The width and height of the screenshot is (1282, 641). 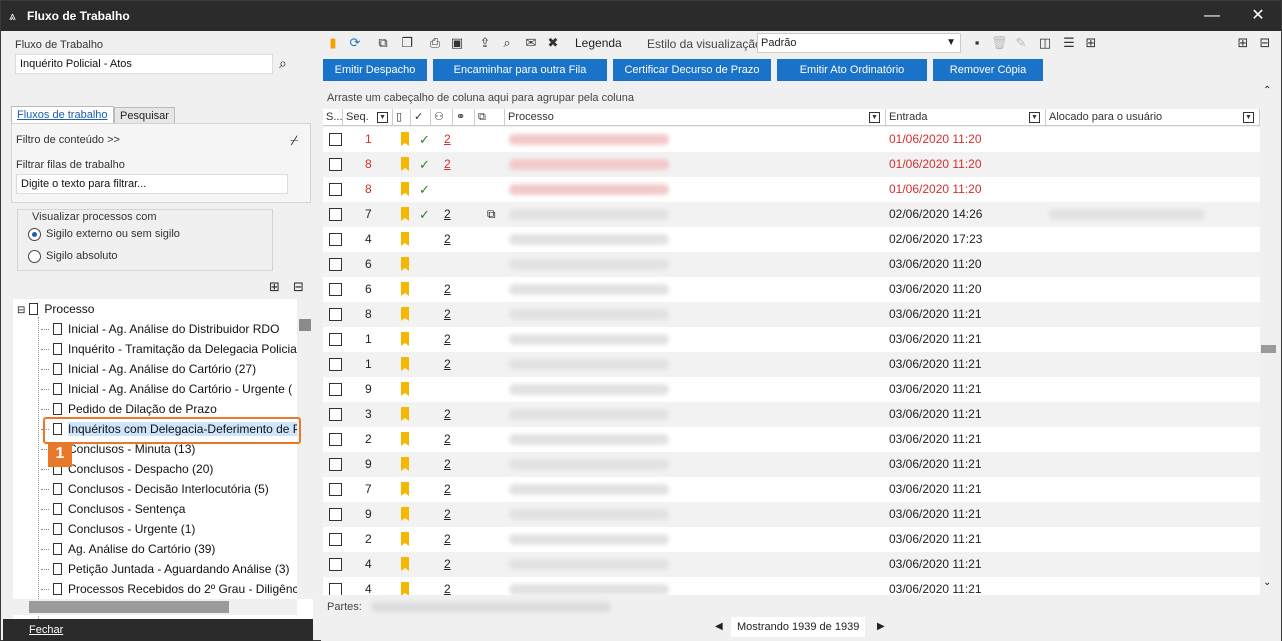 I want to click on broom-icon: ⌿, so click(x=294, y=140).